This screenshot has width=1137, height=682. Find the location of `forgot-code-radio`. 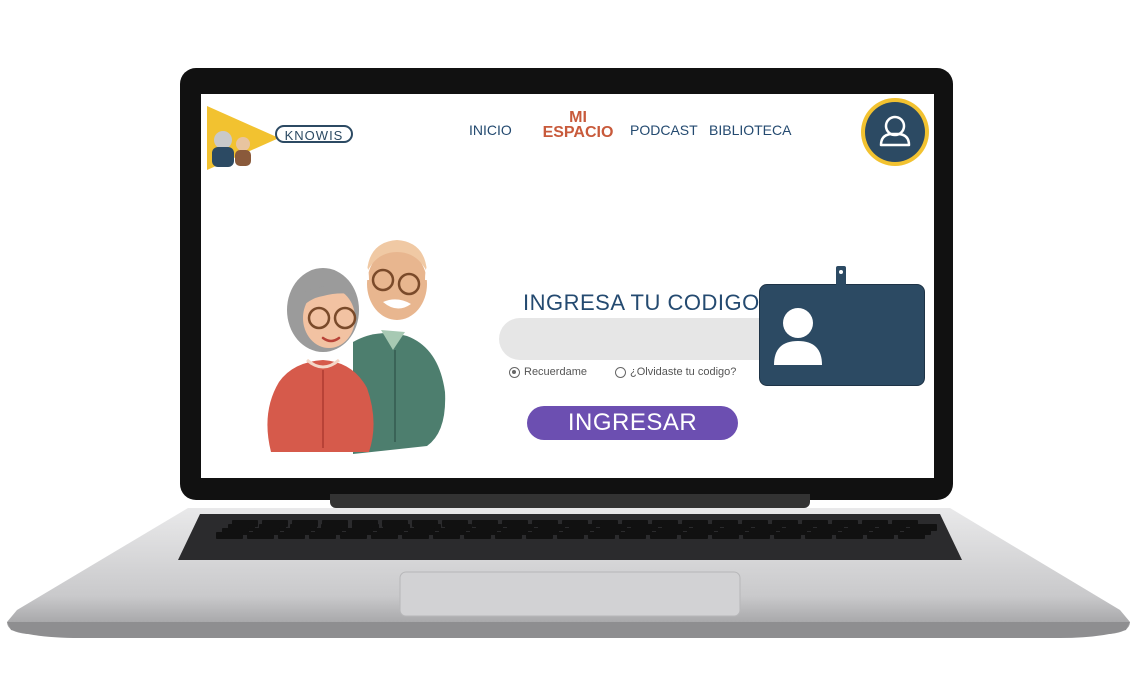

forgot-code-radio is located at coordinates (620, 372).